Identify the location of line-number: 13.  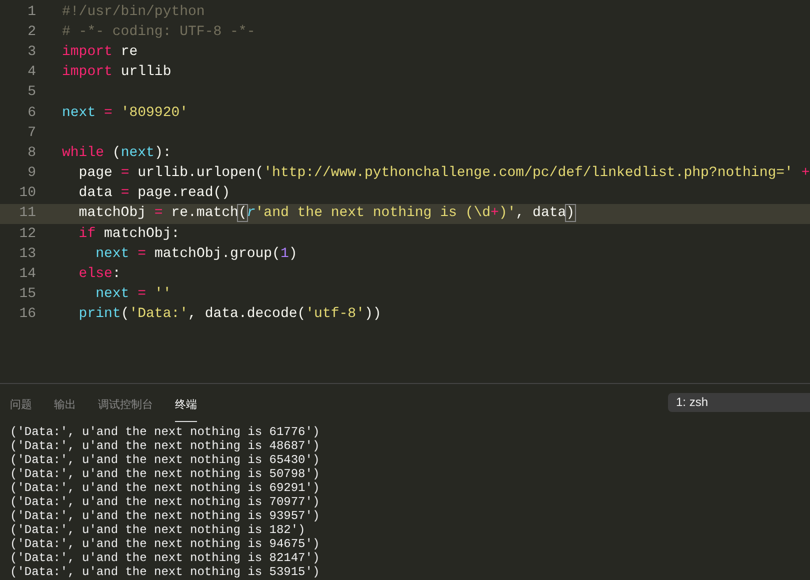
(27, 254).